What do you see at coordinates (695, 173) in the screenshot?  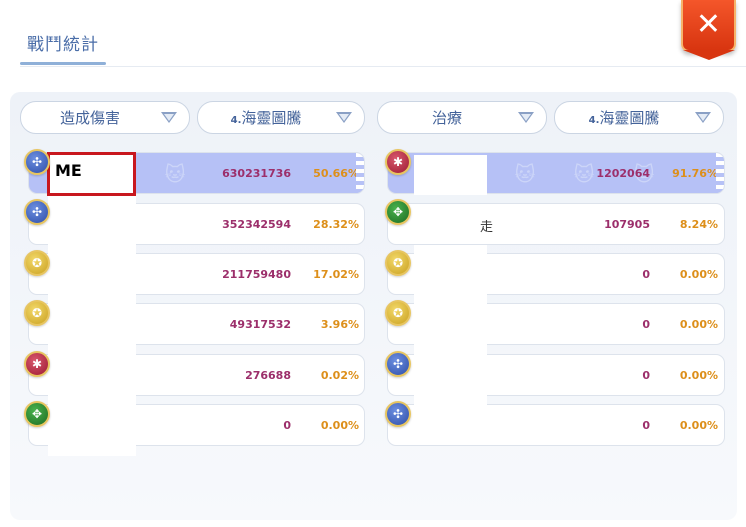 I see `heal-percent: 91.76%` at bounding box center [695, 173].